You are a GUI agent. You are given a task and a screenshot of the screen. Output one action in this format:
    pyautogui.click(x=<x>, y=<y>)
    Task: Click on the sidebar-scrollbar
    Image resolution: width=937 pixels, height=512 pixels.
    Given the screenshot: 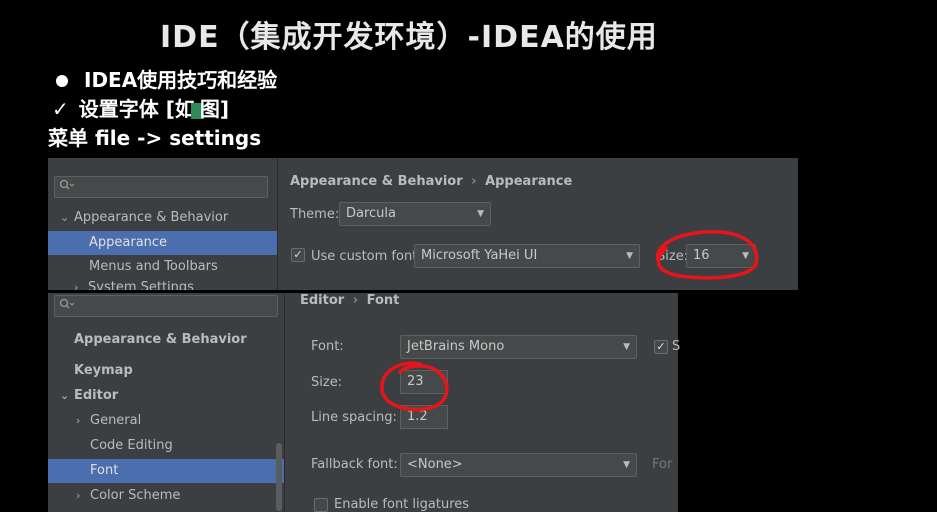 What is the action you would take?
    pyautogui.click(x=279, y=477)
    